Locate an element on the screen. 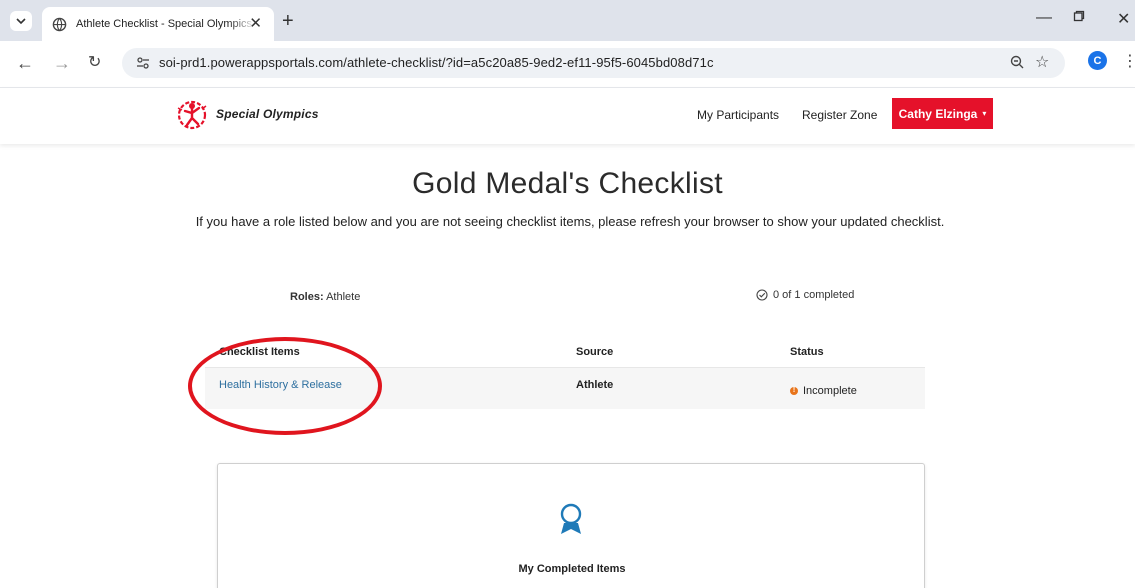 This screenshot has height=588, width=1135. tab-search-button is located at coordinates (21, 21).